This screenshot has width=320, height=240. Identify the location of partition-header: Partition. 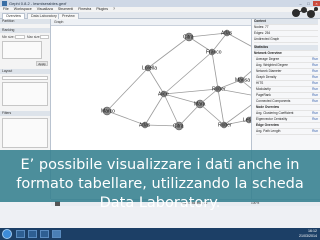
(25, 21).